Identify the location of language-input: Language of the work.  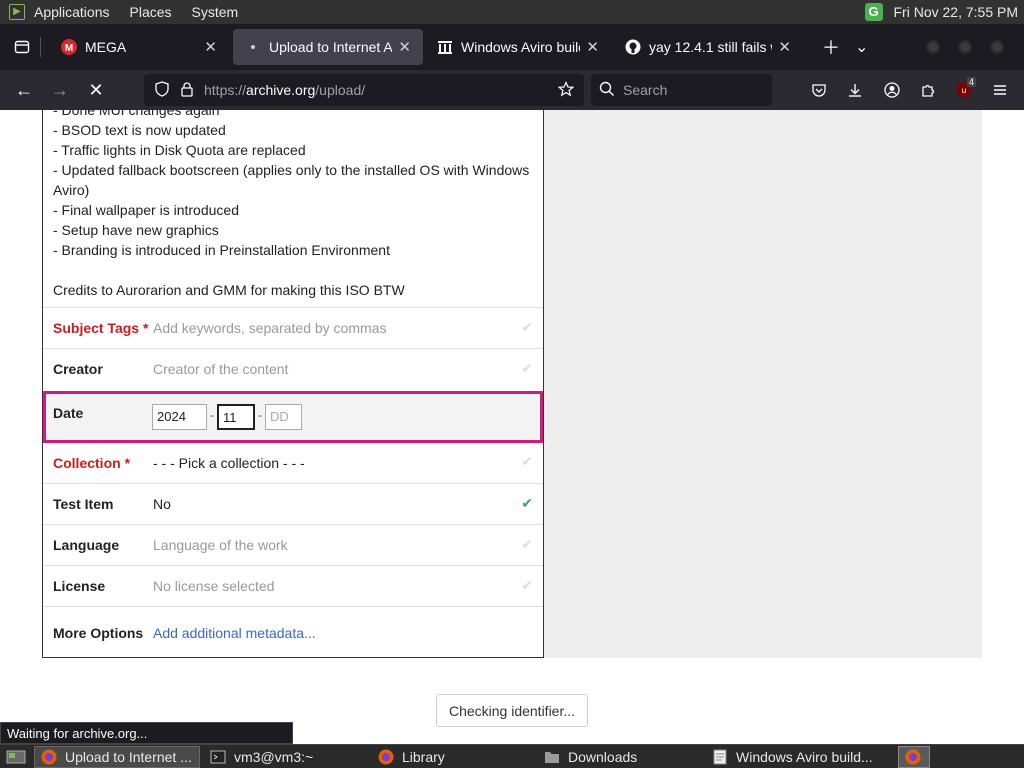
(220, 545).